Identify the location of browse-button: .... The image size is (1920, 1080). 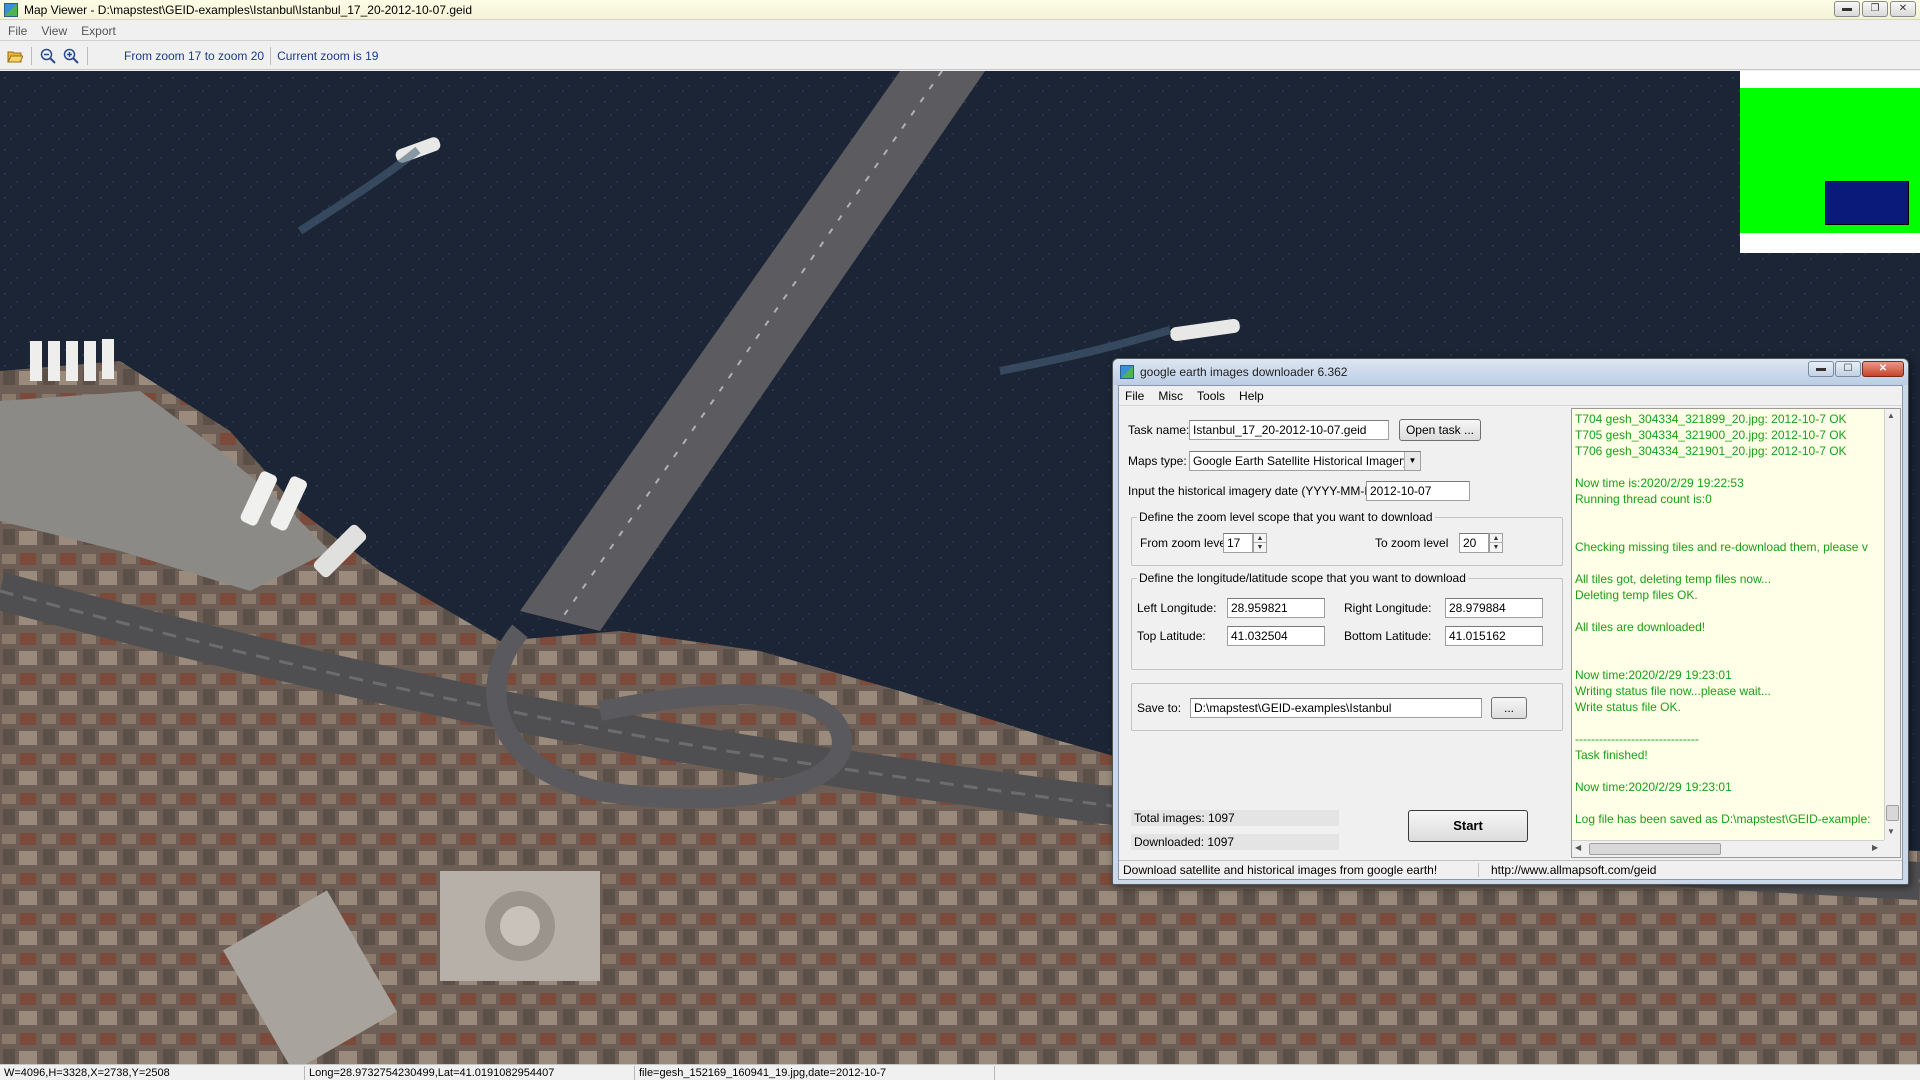
(1509, 708).